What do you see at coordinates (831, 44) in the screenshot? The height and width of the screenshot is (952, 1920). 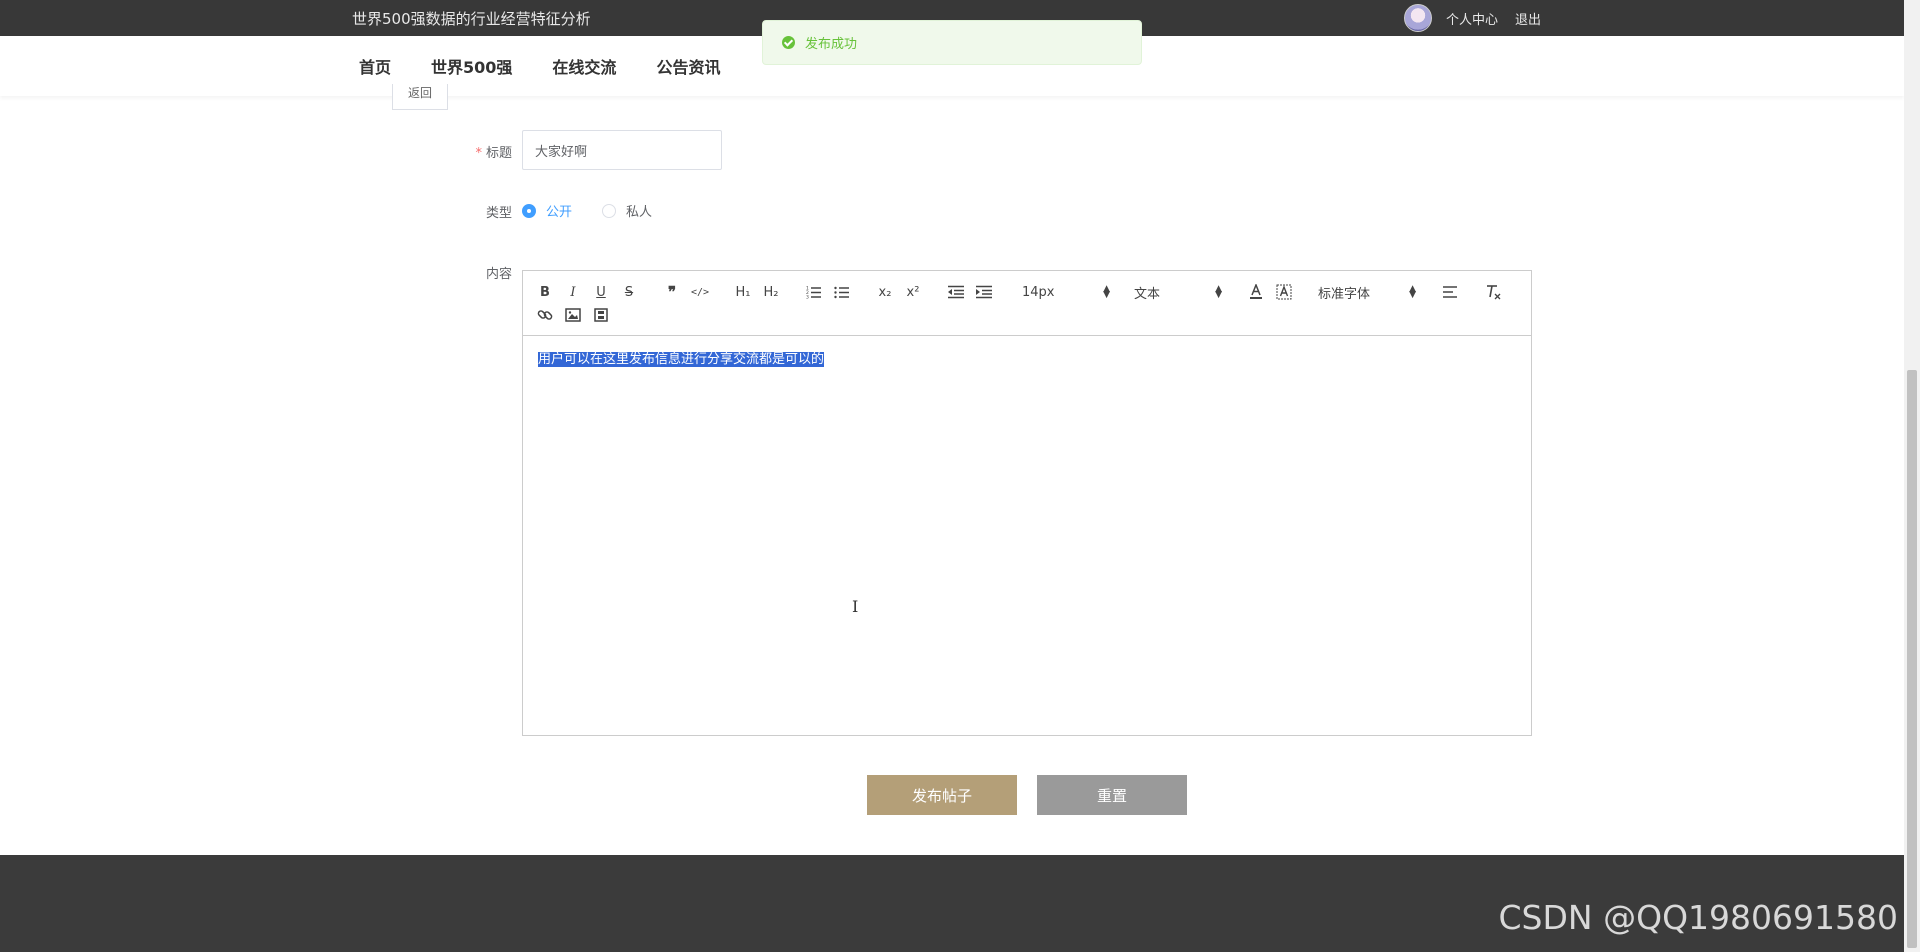 I see `toast-message: 发布成功` at bounding box center [831, 44].